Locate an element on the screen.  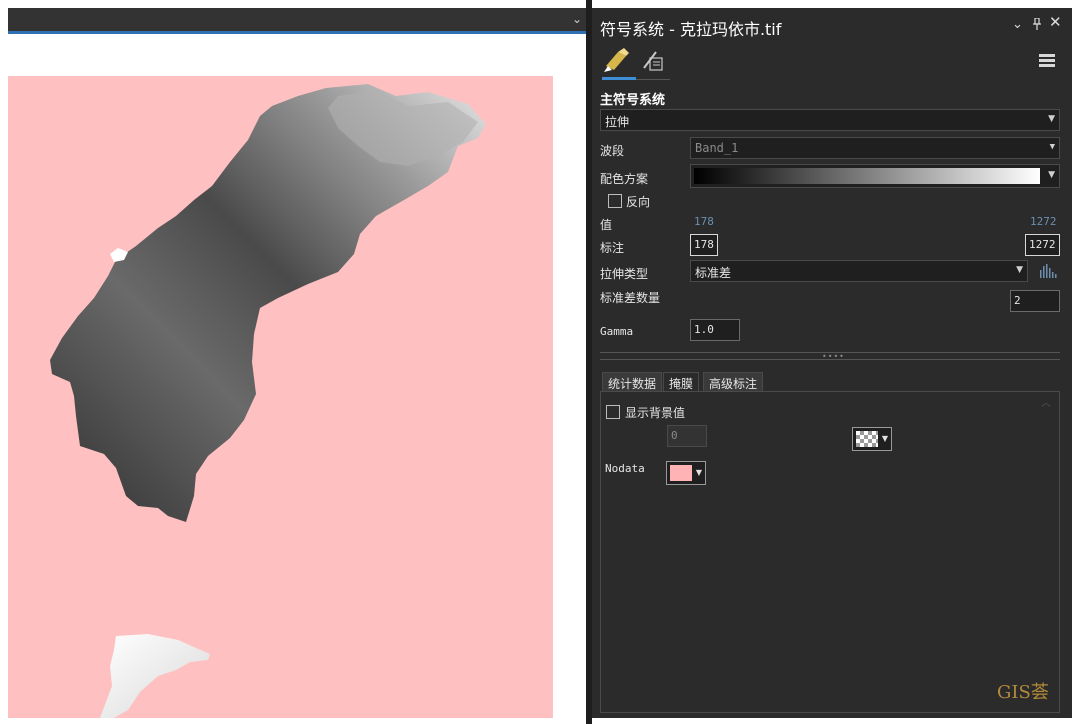
invert-label: 反向 is located at coordinates (638, 202).